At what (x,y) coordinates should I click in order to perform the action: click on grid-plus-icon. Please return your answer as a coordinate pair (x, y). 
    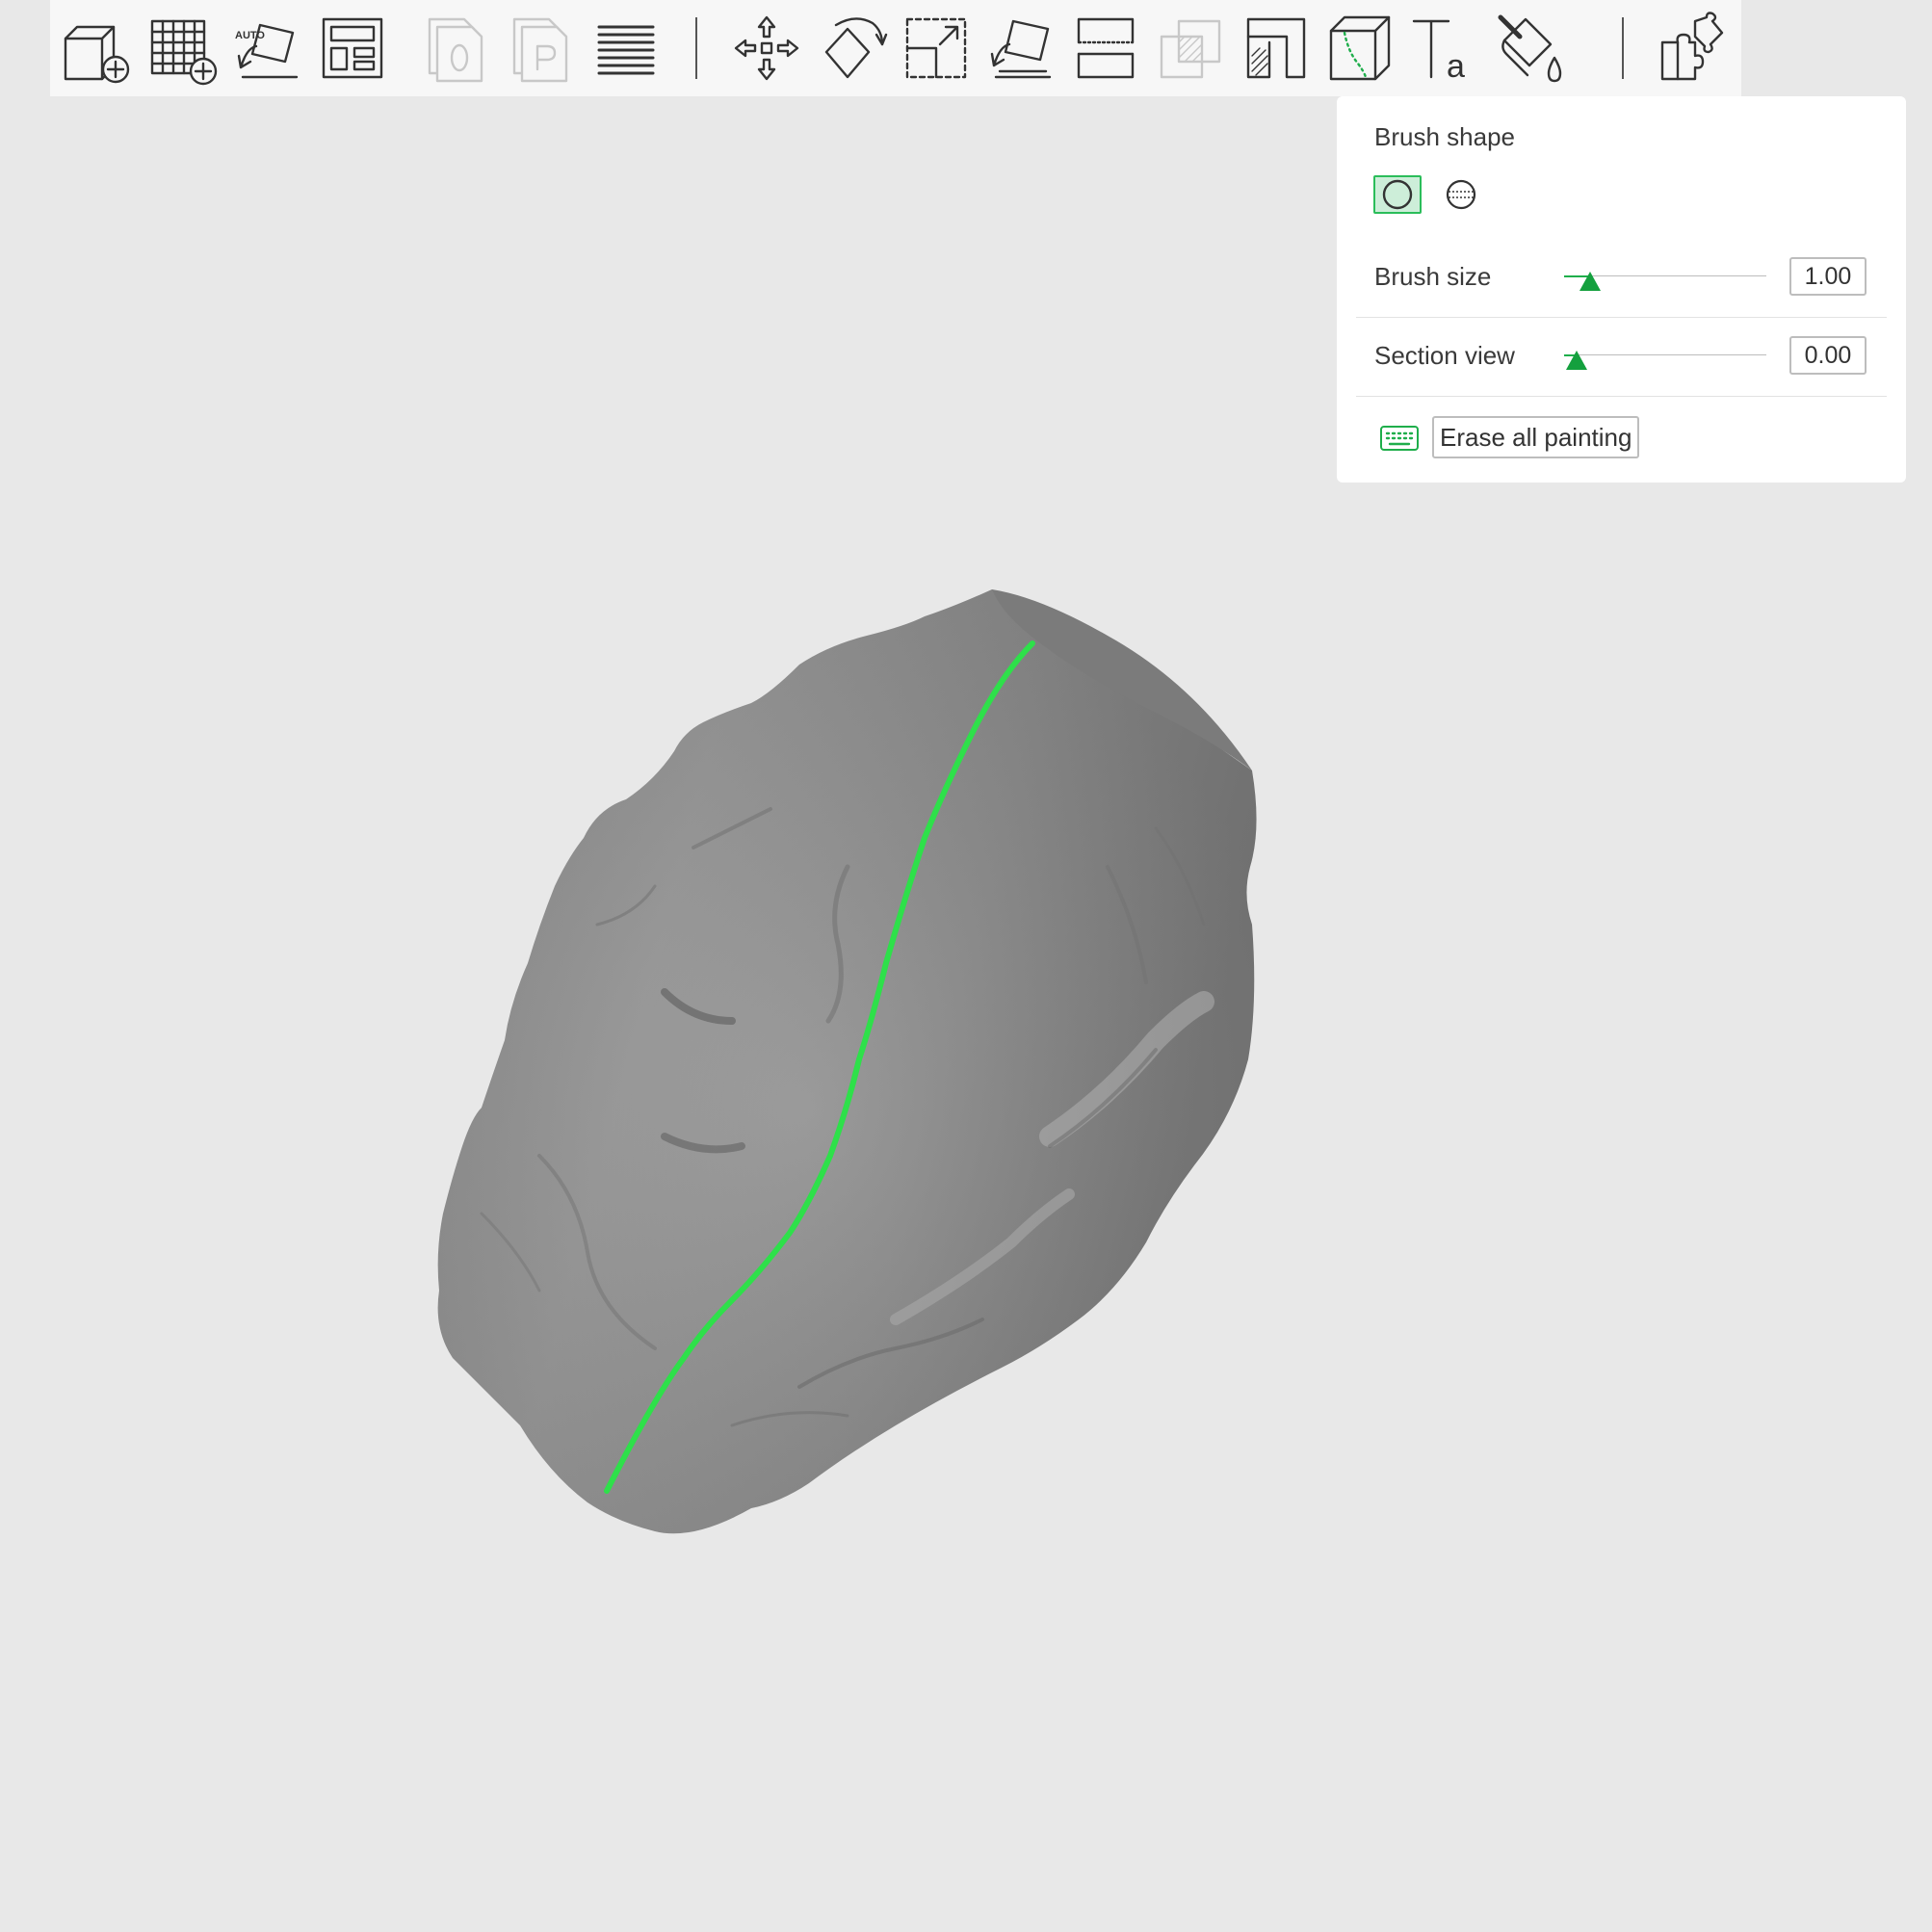
    Looking at the image, I should click on (184, 52).